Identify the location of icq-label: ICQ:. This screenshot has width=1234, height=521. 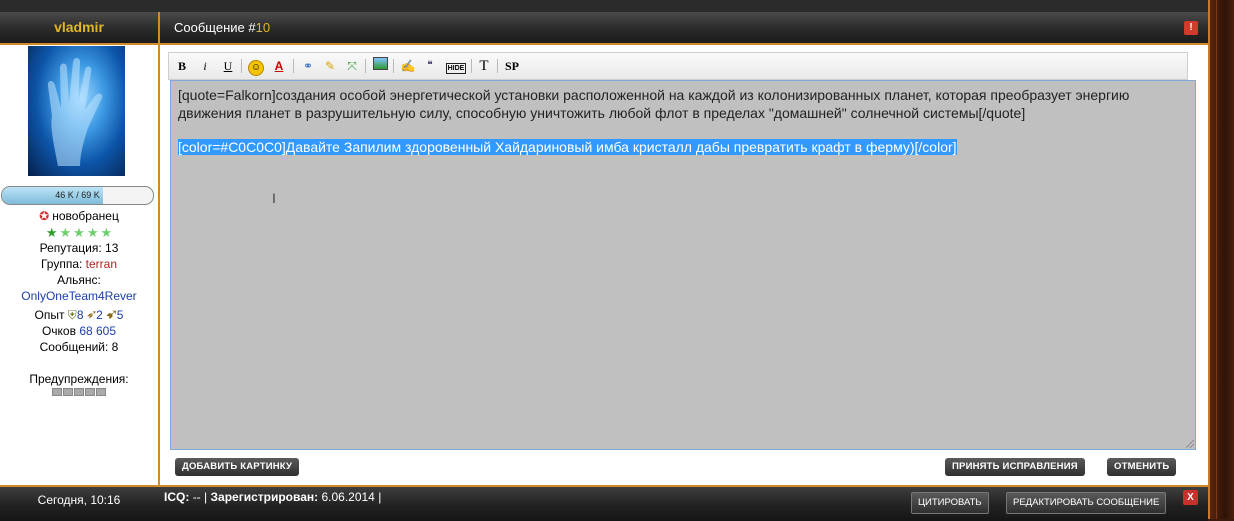
(177, 497).